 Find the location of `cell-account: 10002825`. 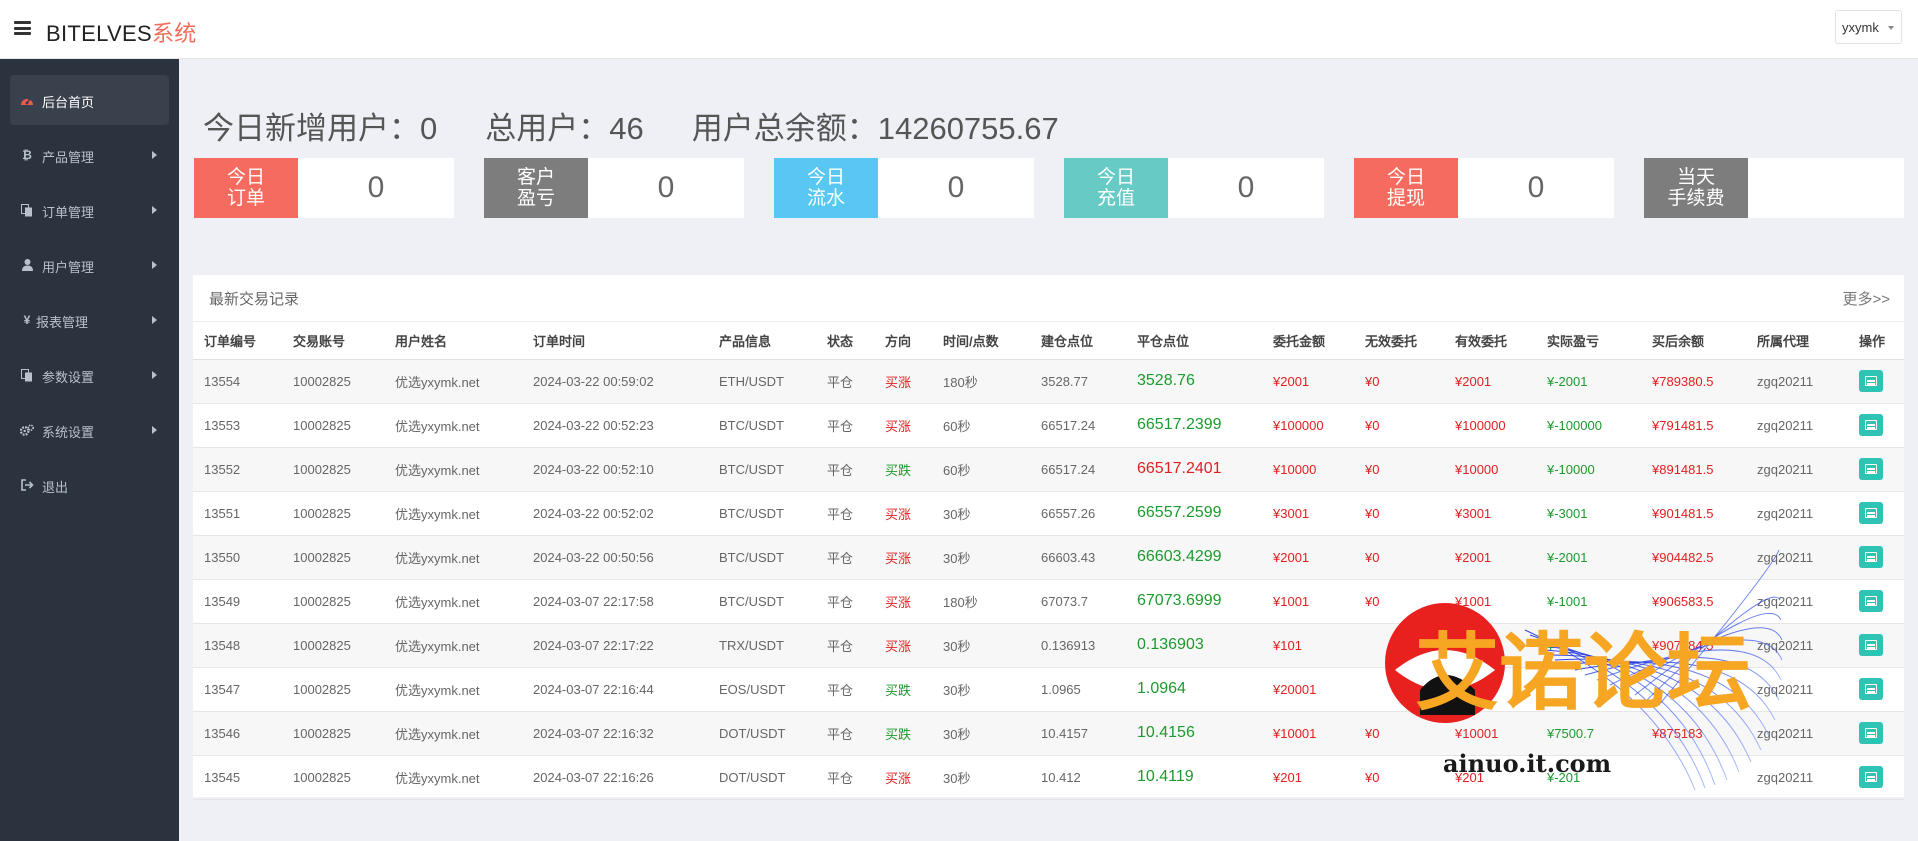

cell-account: 10002825 is located at coordinates (333, 601).